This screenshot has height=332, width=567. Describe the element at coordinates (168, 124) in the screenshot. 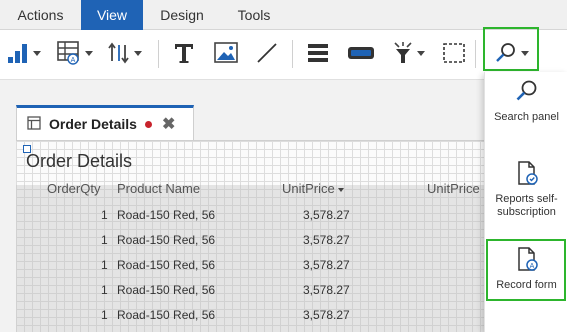

I see `close-icon: ✖` at that location.